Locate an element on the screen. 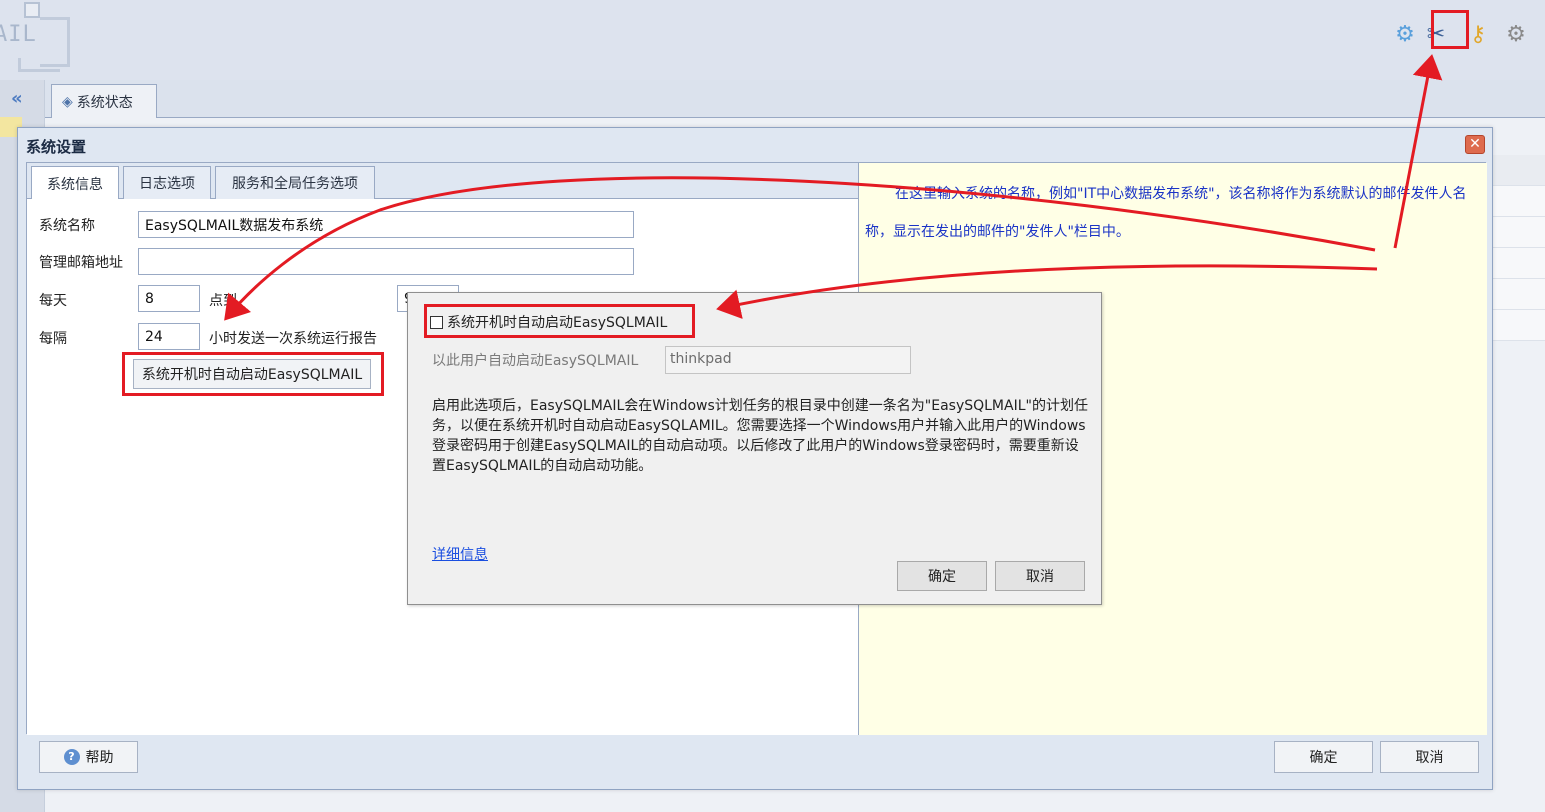 The height and width of the screenshot is (812, 1545). daily-label: 每天 is located at coordinates (53, 301).